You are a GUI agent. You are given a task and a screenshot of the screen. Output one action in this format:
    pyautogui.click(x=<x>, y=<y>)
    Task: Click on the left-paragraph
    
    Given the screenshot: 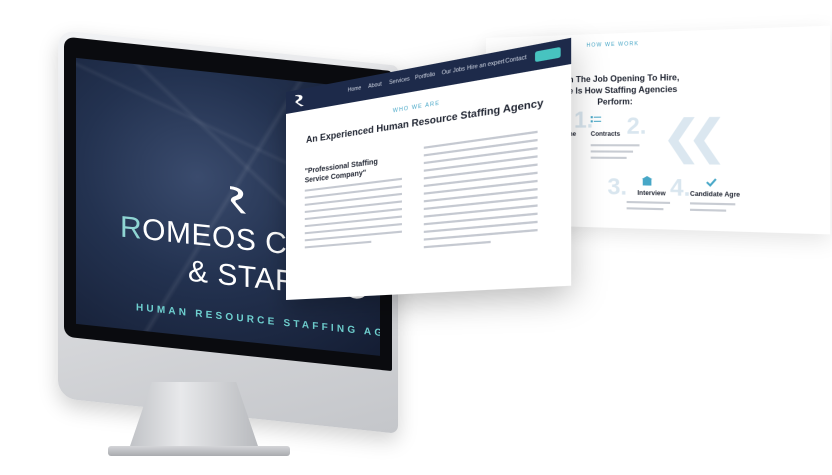 What is the action you would take?
    pyautogui.click(x=353, y=215)
    